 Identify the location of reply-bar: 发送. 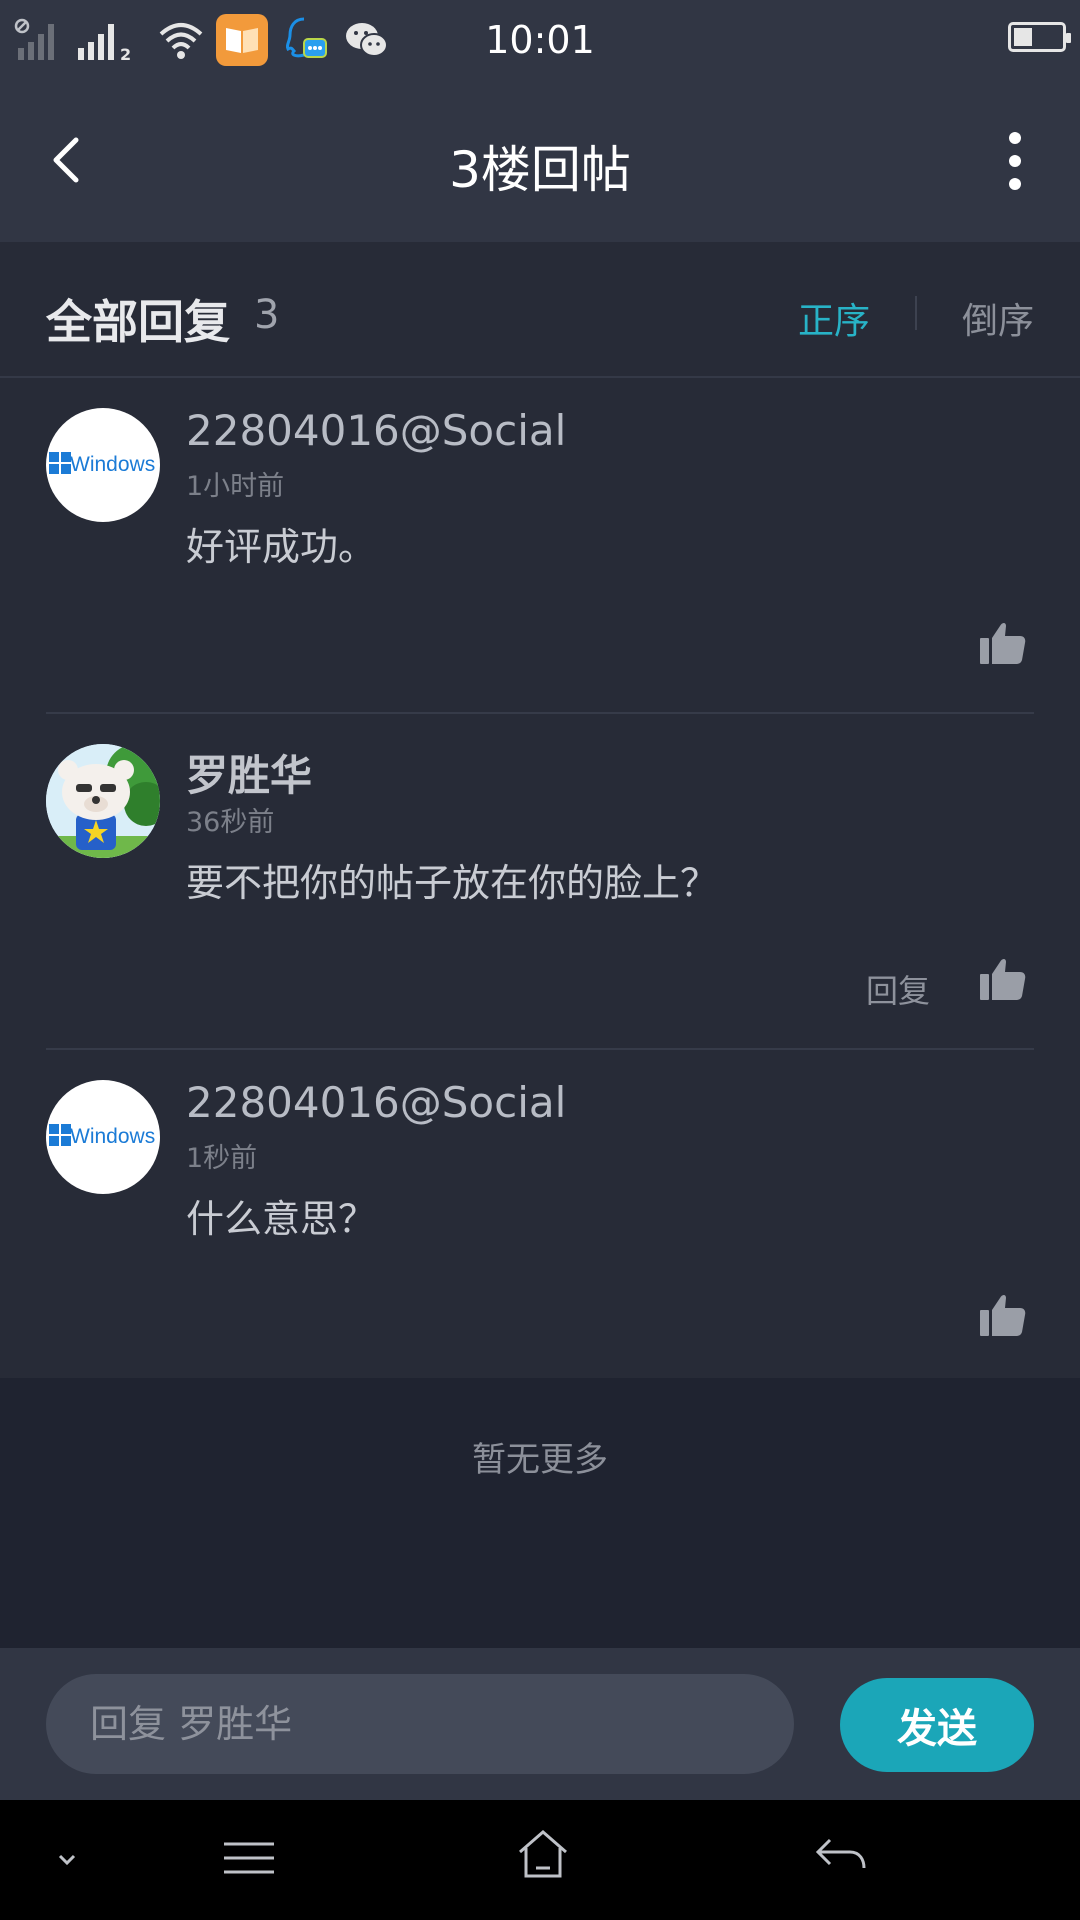
(540, 1724).